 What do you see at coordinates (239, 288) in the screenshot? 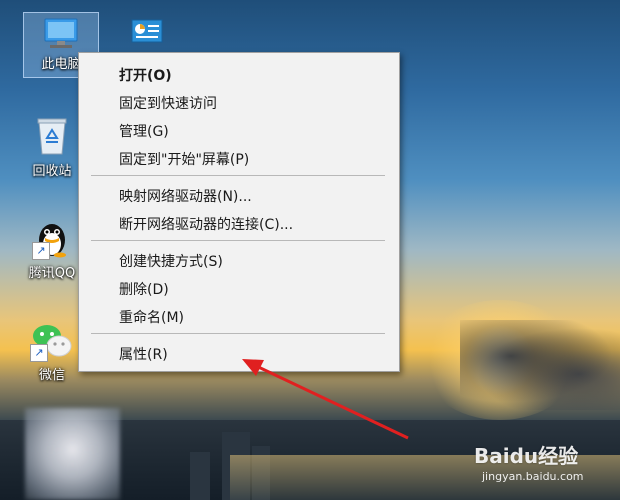
I see `menu-item-delete: 删除(D)` at bounding box center [239, 288].